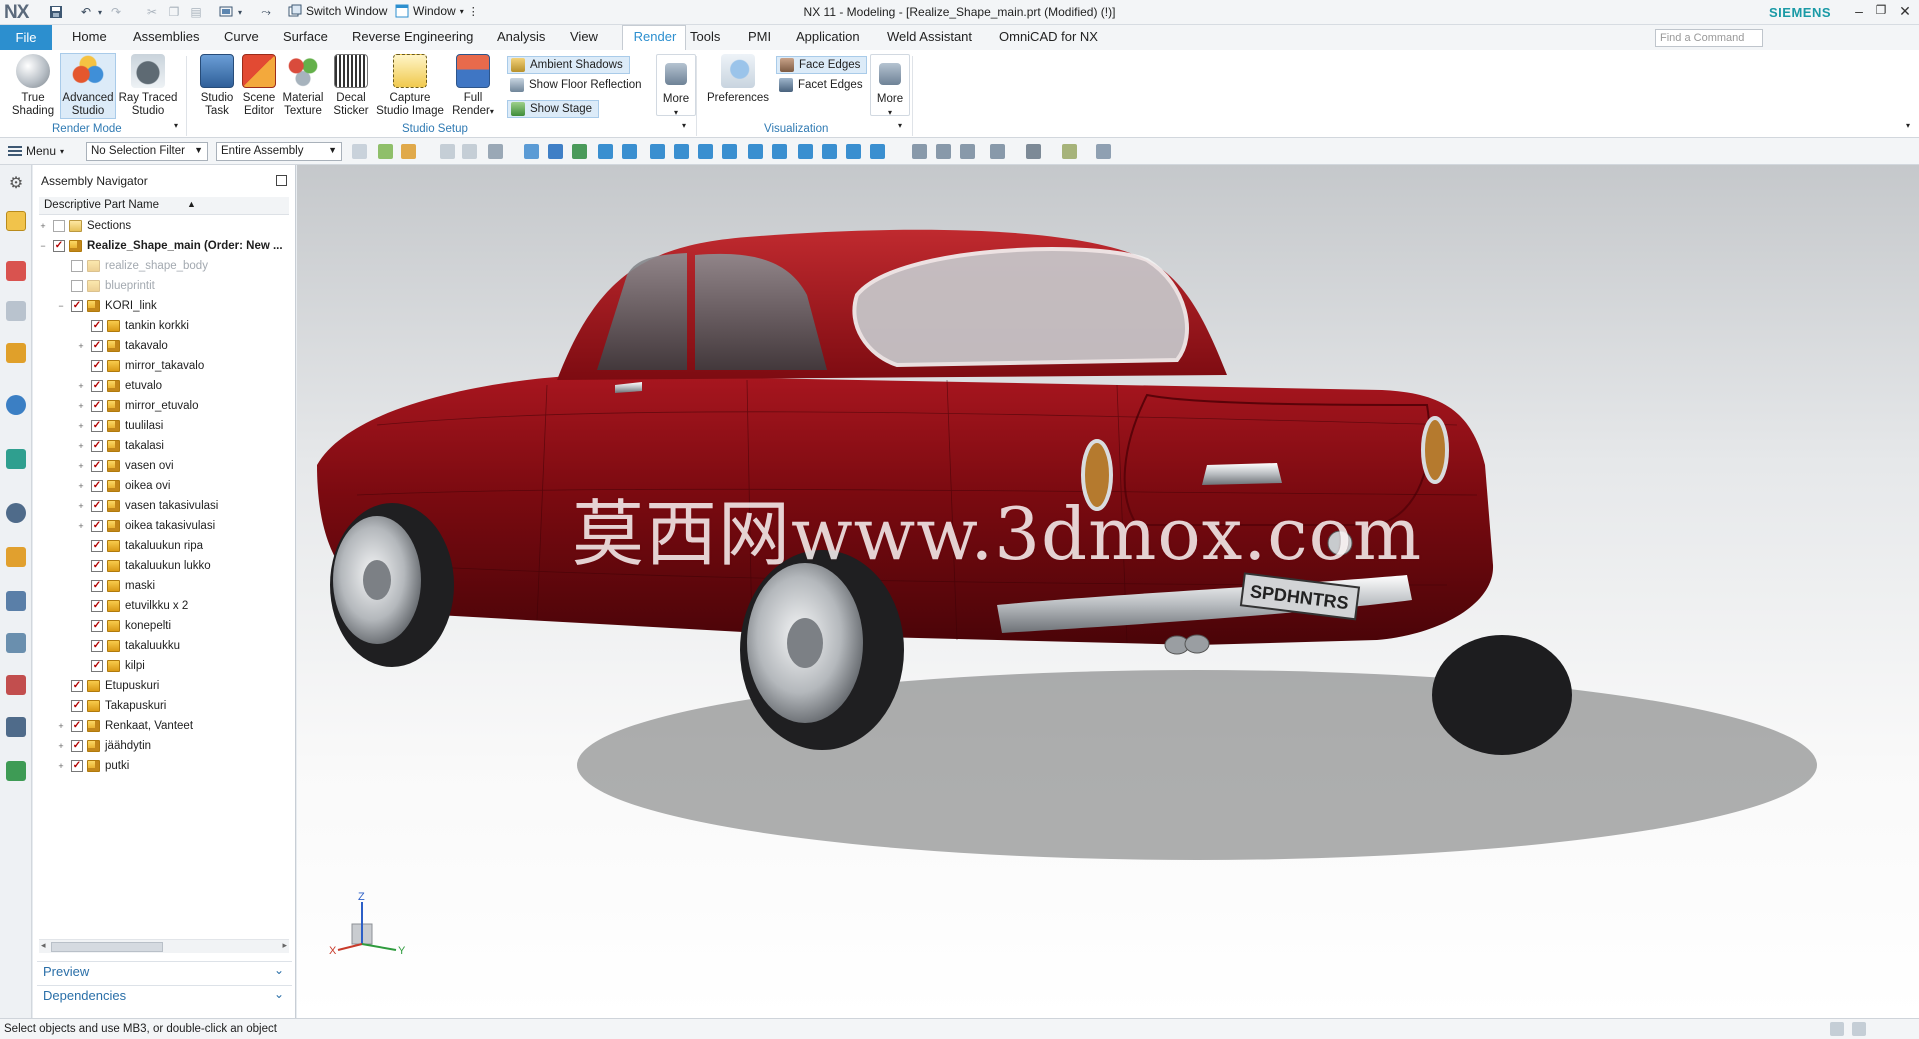 The width and height of the screenshot is (1919, 1039). What do you see at coordinates (26, 37) in the screenshot?
I see `tab-file: File` at bounding box center [26, 37].